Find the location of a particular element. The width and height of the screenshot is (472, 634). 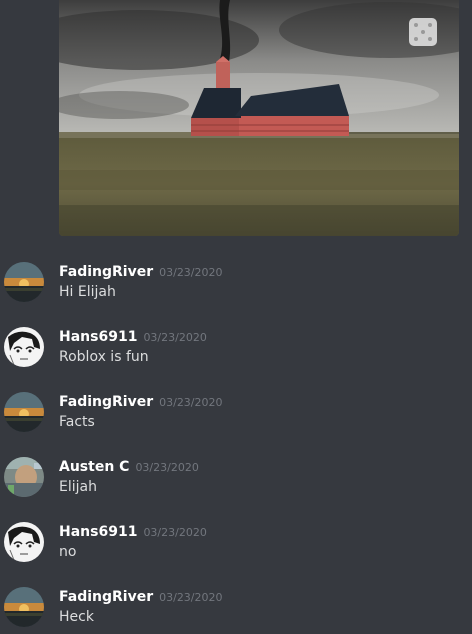

blurry-photo-avatar-icon is located at coordinates (24, 477).